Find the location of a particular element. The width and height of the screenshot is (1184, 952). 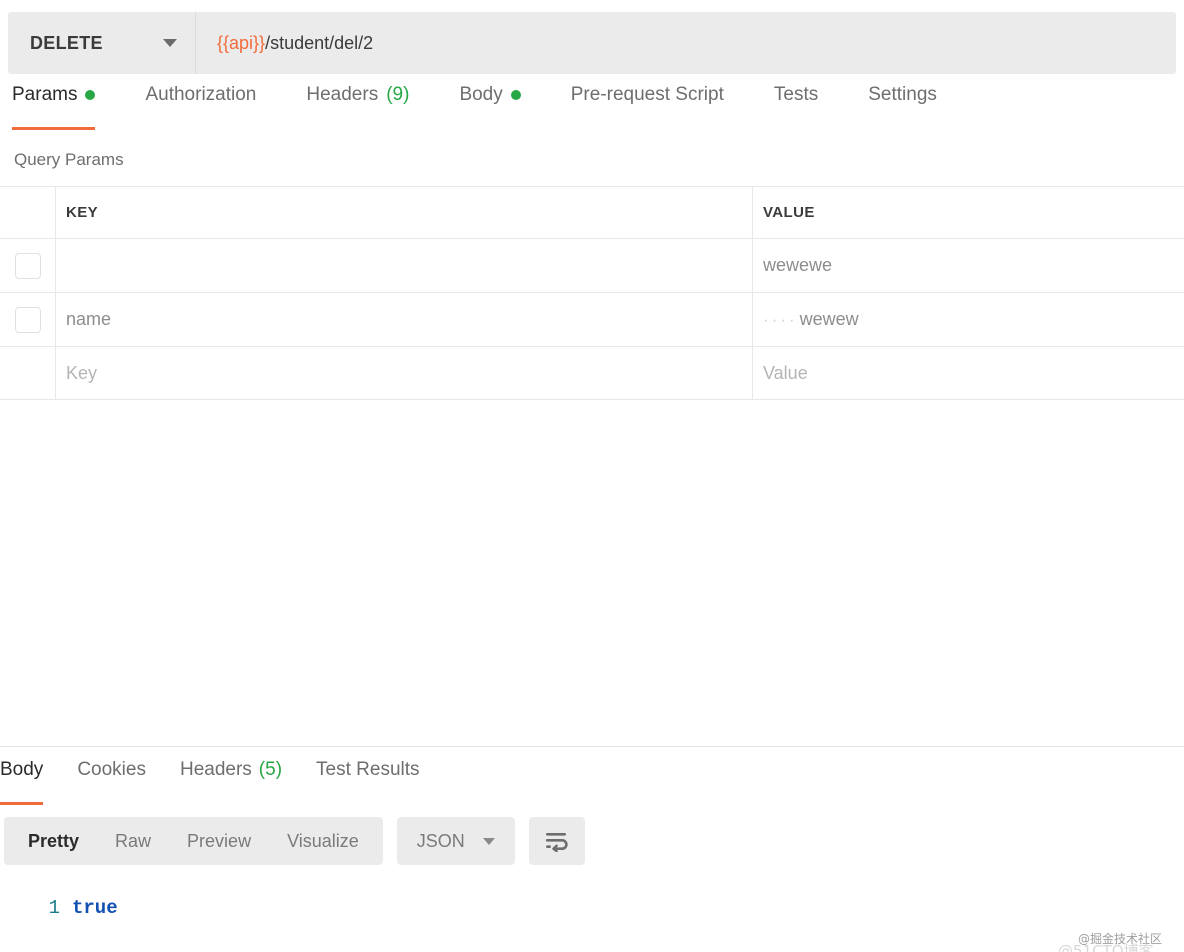

response-tab-cookies-label: Cookies is located at coordinates (111, 769).